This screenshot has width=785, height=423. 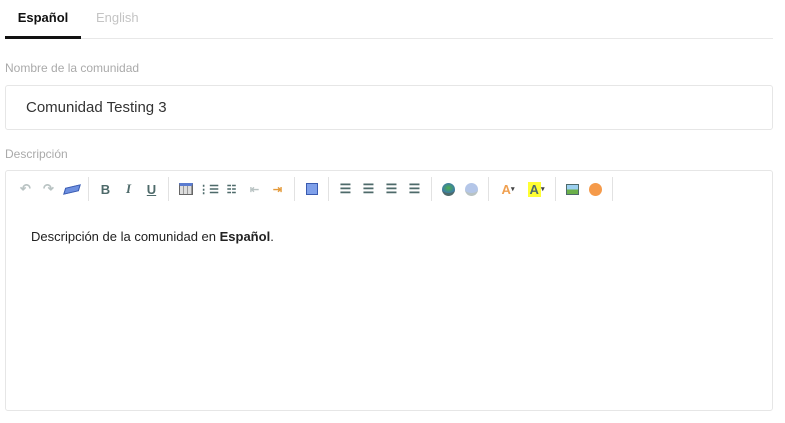 I want to click on editor-content: Descripción de la comunidad en Español., so click(x=152, y=236).